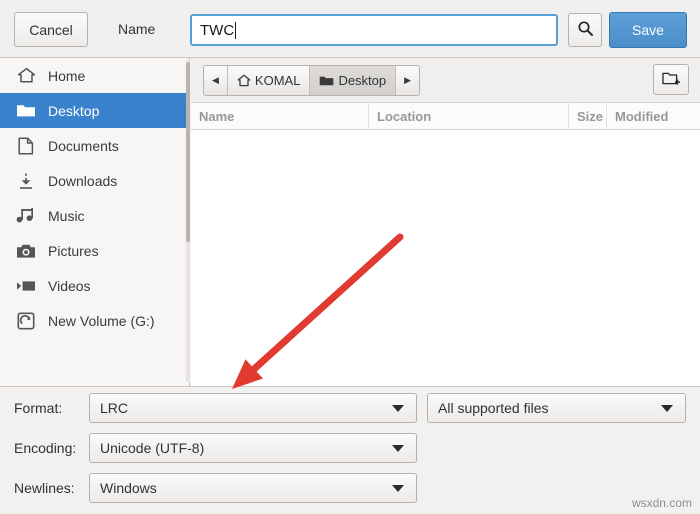  Describe the element at coordinates (94, 215) in the screenshot. I see `sidebar-item-music: Music` at that location.